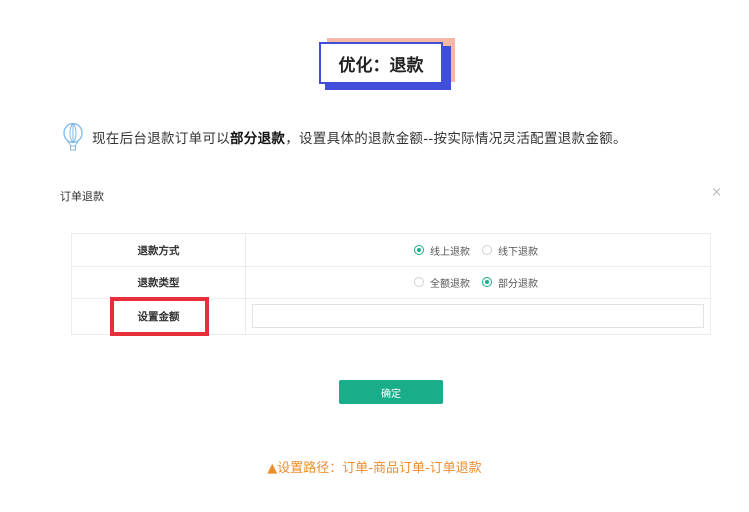 Image resolution: width=749 pixels, height=512 pixels. Describe the element at coordinates (716, 192) in the screenshot. I see `close-icon: ×` at that location.